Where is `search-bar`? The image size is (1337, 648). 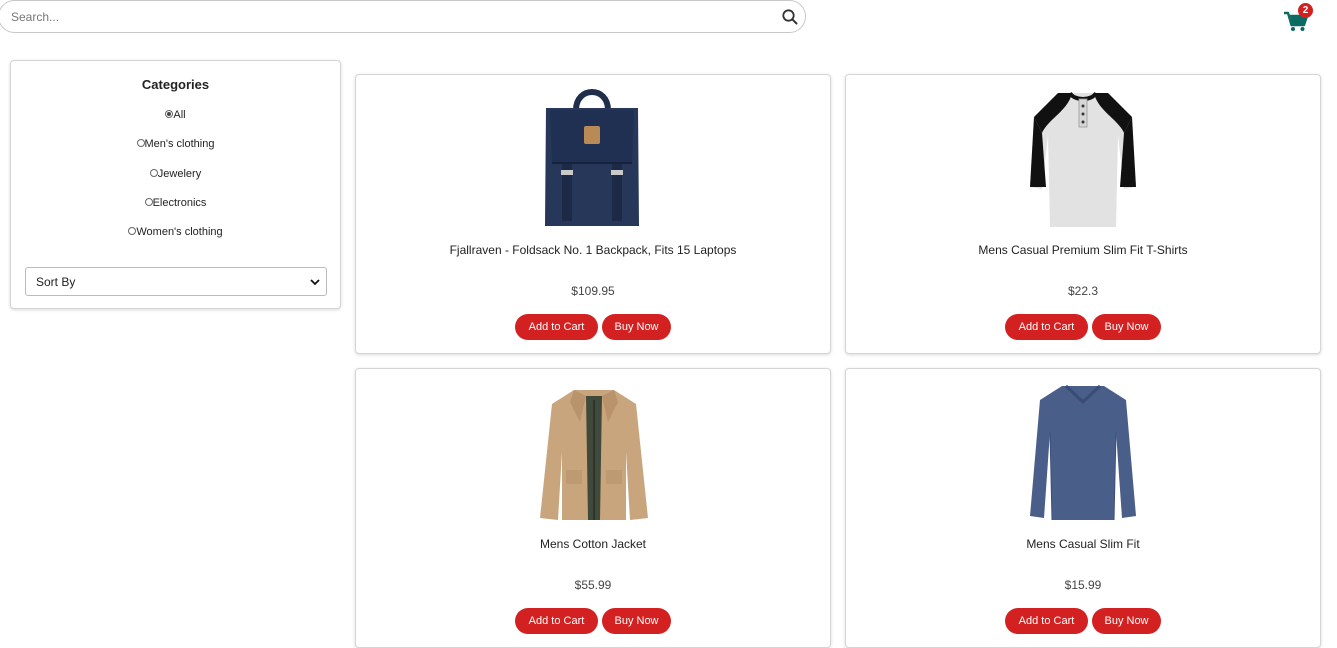 search-bar is located at coordinates (403, 16).